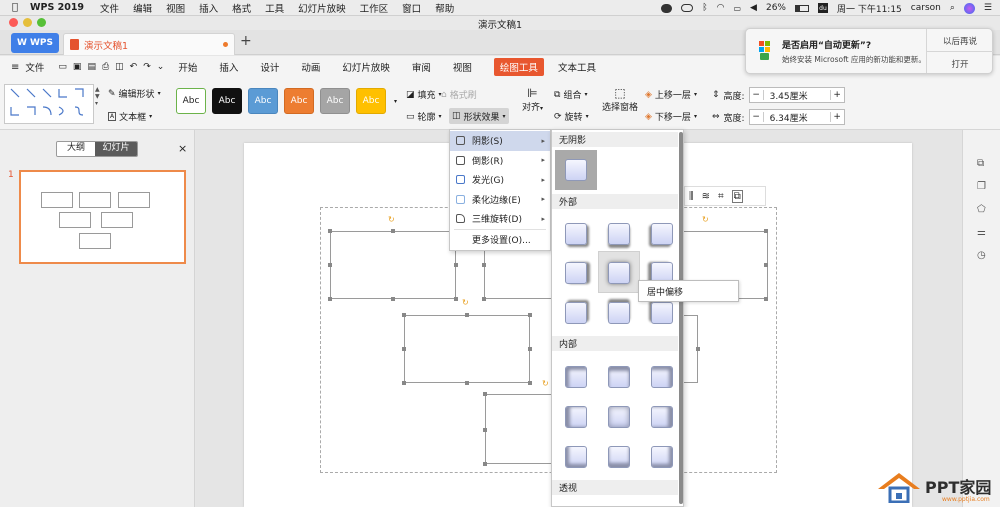 The width and height of the screenshot is (1000, 507). What do you see at coordinates (671, 117) in the screenshot?
I see `send-backward-button: ◈ 下移一层 ▾` at bounding box center [671, 117].